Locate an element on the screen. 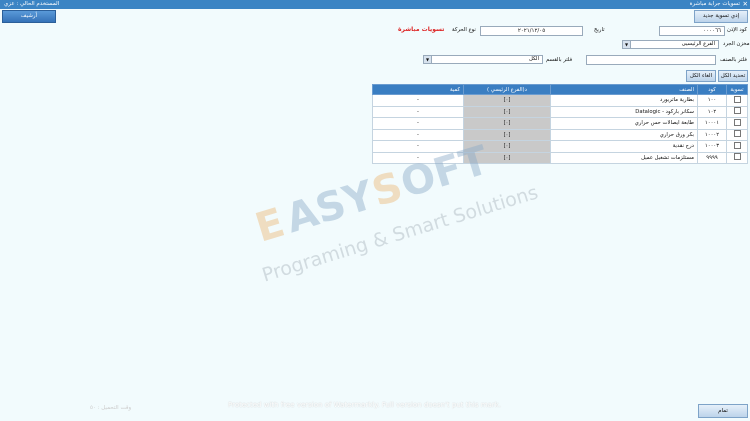 The height and width of the screenshot is (421, 750). row-qty: - is located at coordinates (418, 100).